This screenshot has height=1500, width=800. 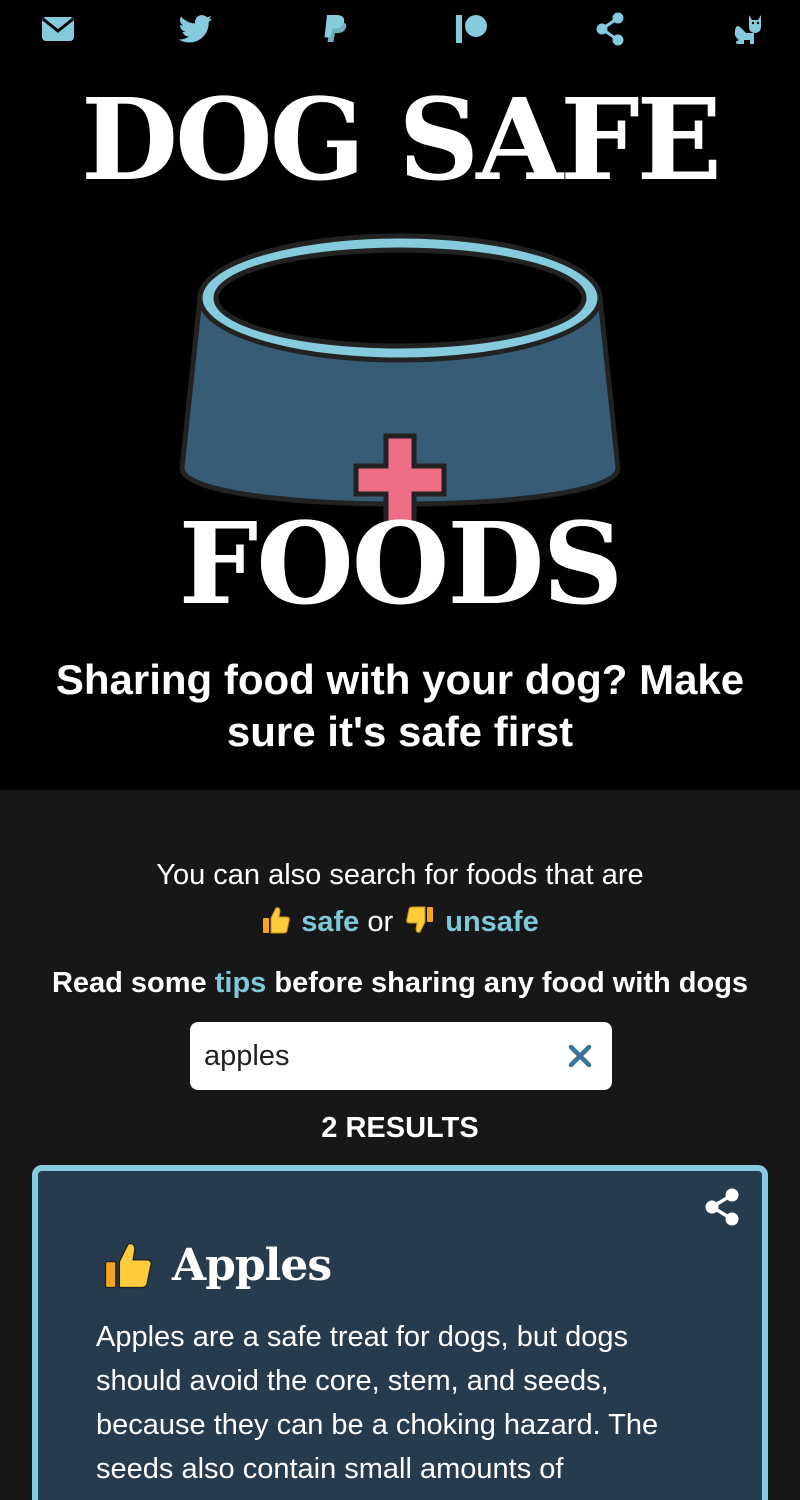 What do you see at coordinates (374, 1056) in the screenshot?
I see `search-input` at bounding box center [374, 1056].